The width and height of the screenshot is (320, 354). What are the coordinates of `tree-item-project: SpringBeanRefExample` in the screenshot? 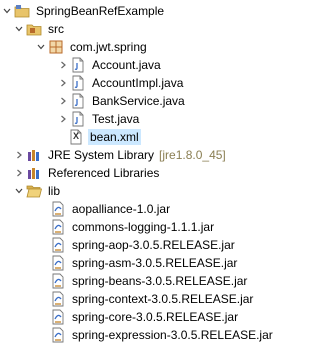 It's located at (84, 11).